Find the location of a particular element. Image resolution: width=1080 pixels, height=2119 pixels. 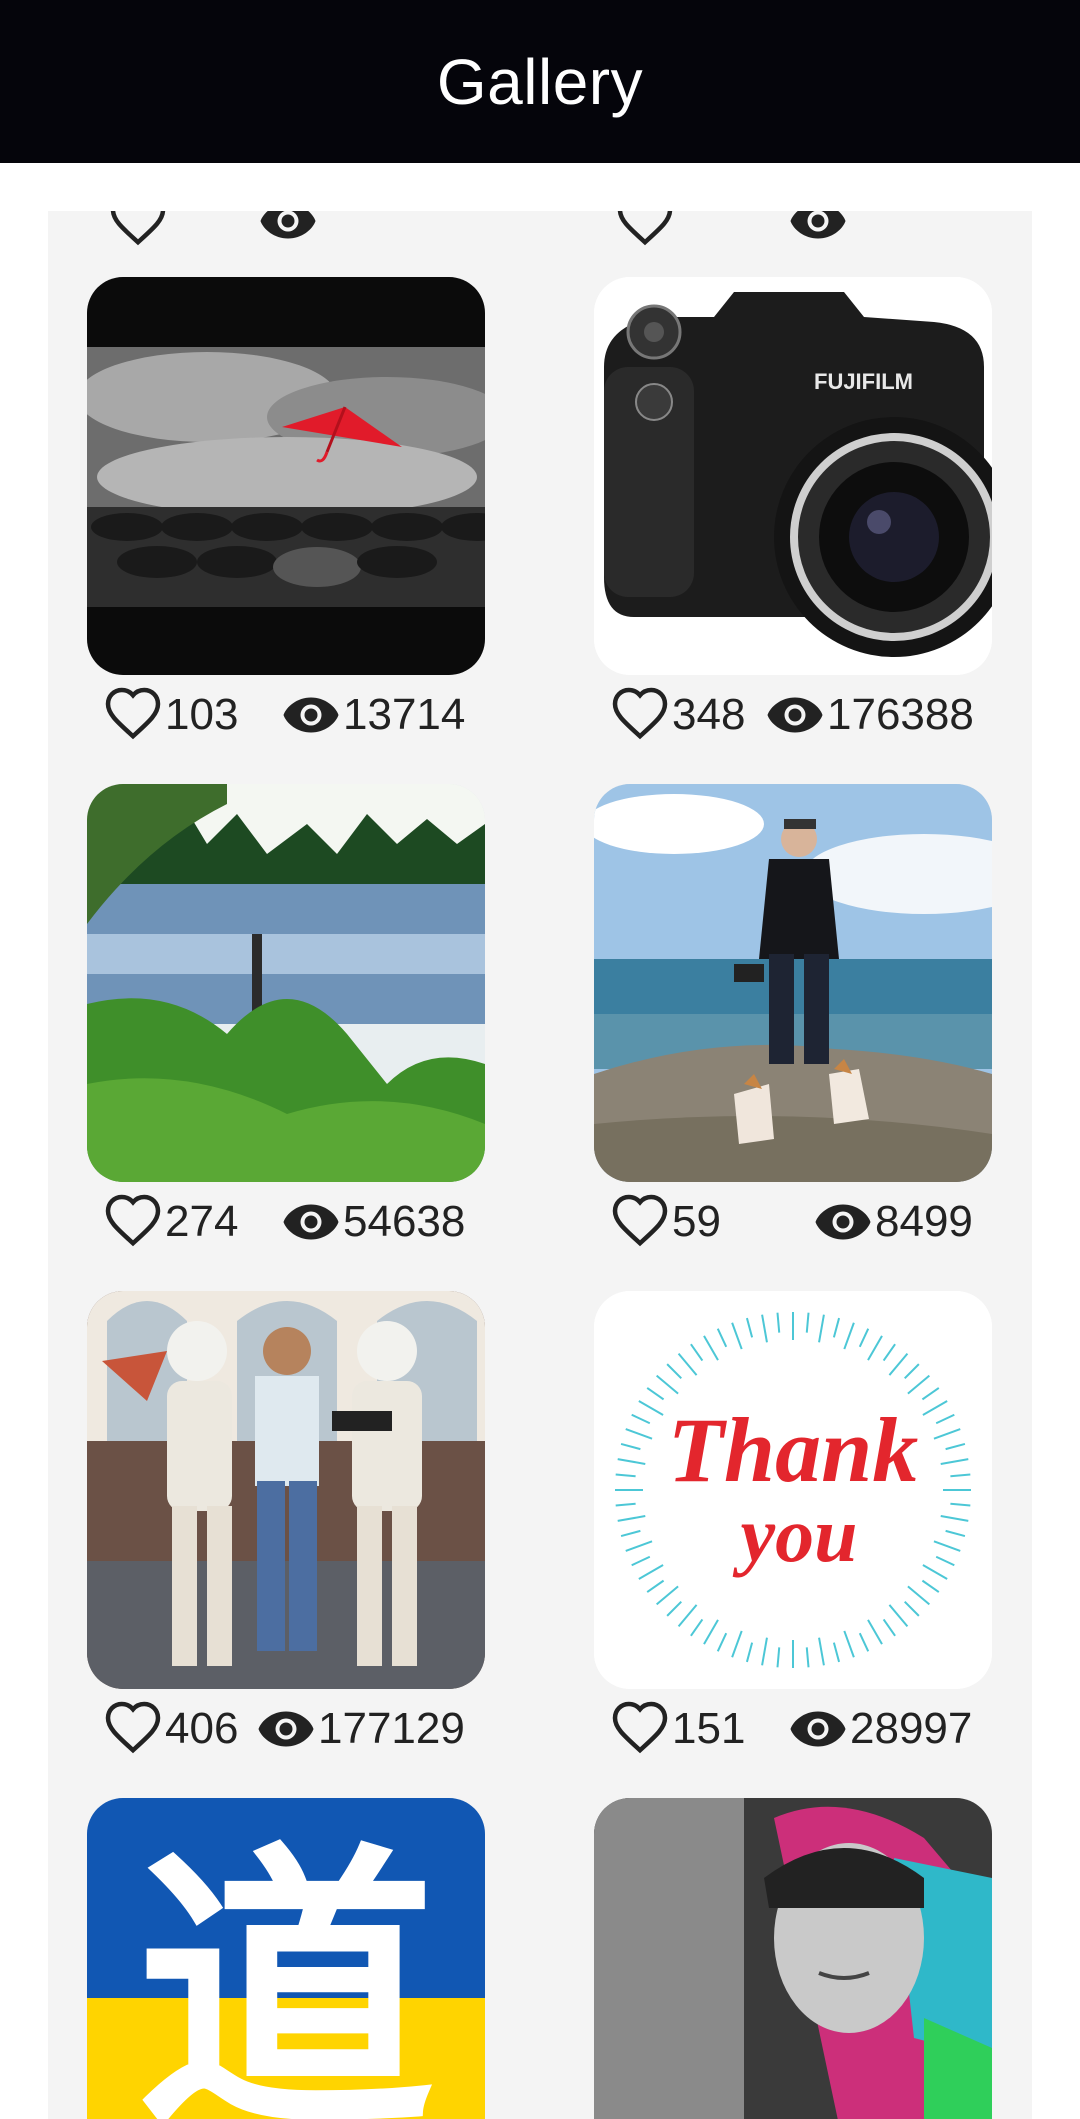

gallery-image-thank-you: Thank you is located at coordinates (793, 1490).